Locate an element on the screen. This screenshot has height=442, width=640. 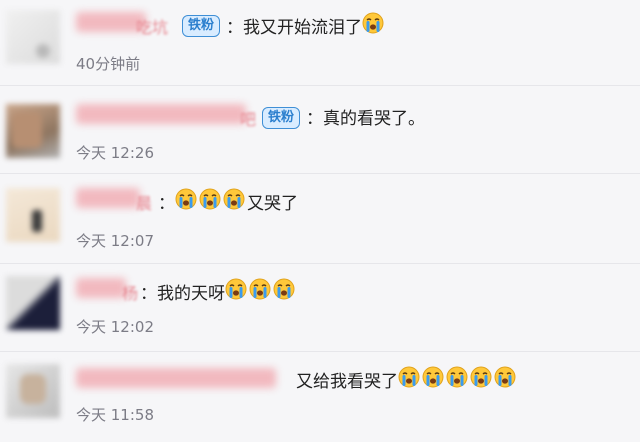
comment-body: 我的天呀 is located at coordinates (191, 294).